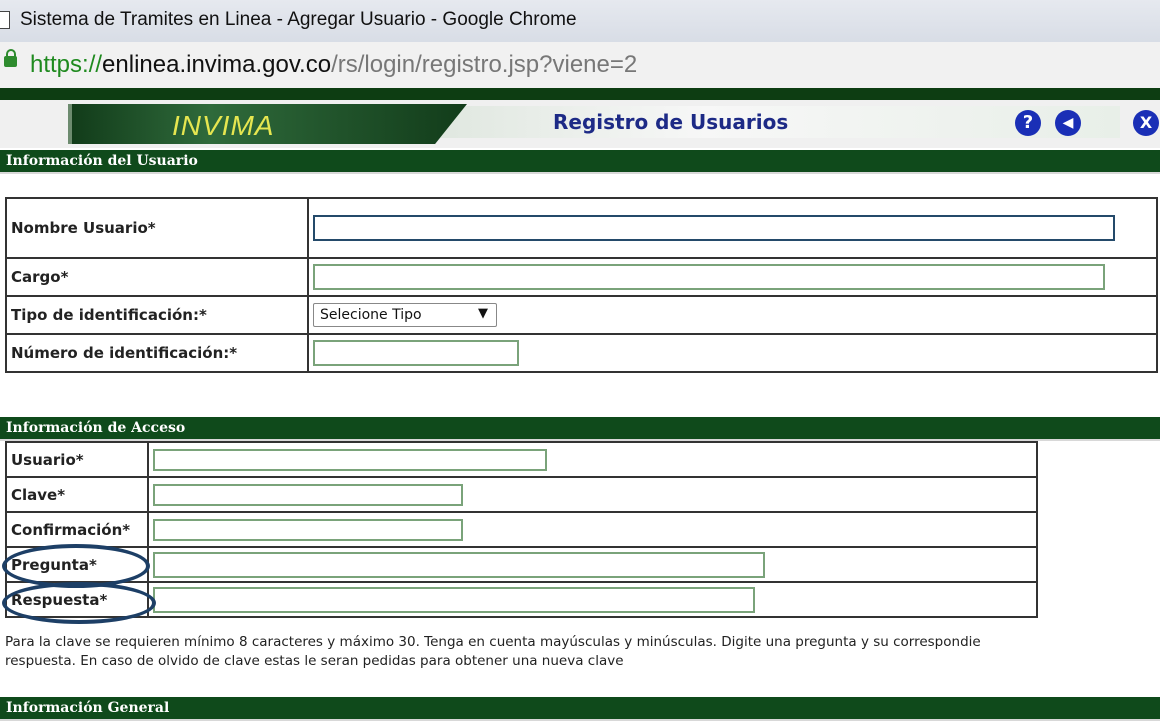 The width and height of the screenshot is (1160, 721). I want to click on tipo-identificacion-label: Tipo de identificación:*, so click(157, 315).